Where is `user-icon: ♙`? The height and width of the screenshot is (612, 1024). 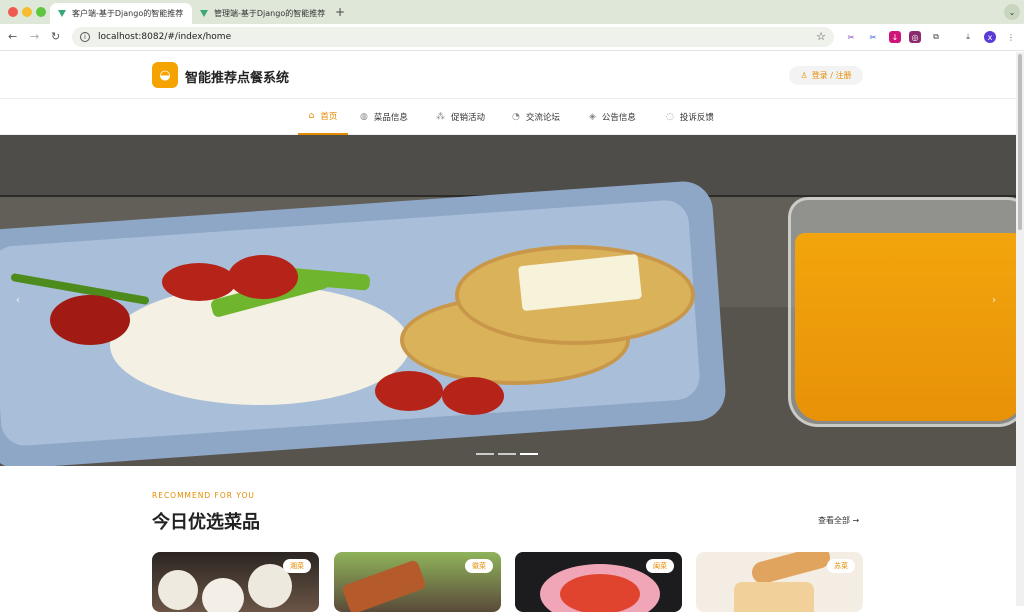
user-icon: ♙ is located at coordinates (804, 75).